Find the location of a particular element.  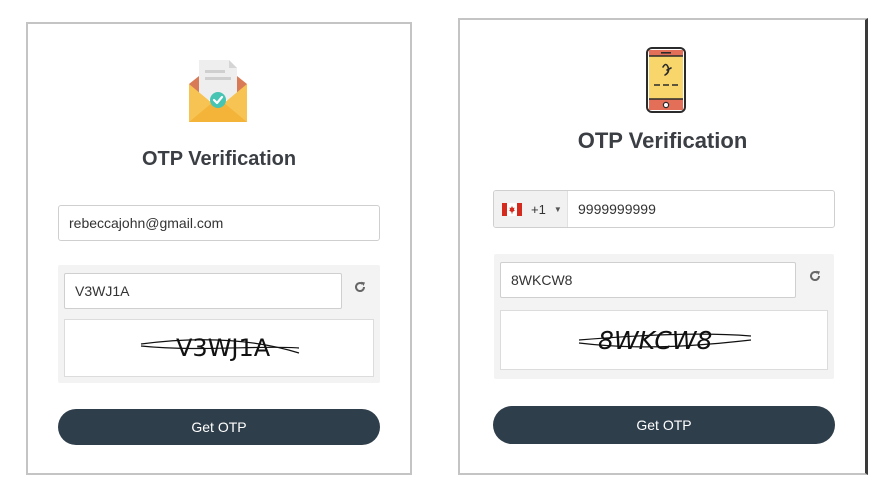

captcha-panel: 8WKCW8 8WKCW8 is located at coordinates (664, 316).